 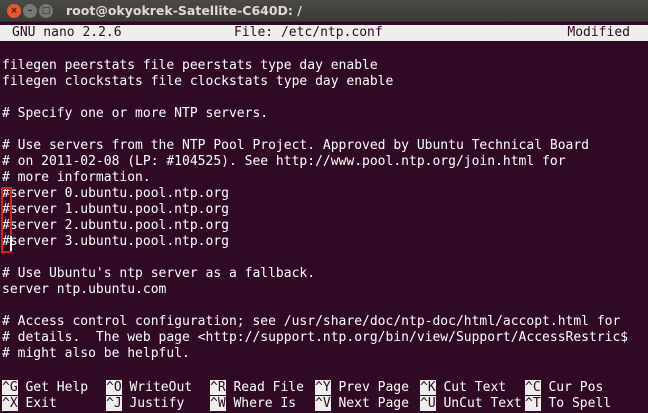 I want to click on editor-line: #server 1.ubuntu.pool.ntp.org, so click(x=324, y=210).